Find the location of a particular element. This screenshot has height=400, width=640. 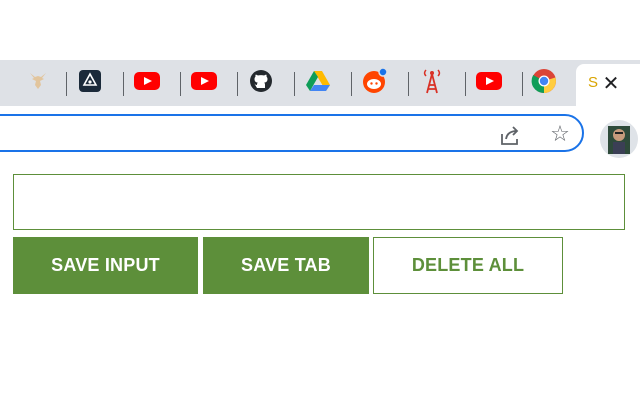

lead-input-field is located at coordinates (319, 202).